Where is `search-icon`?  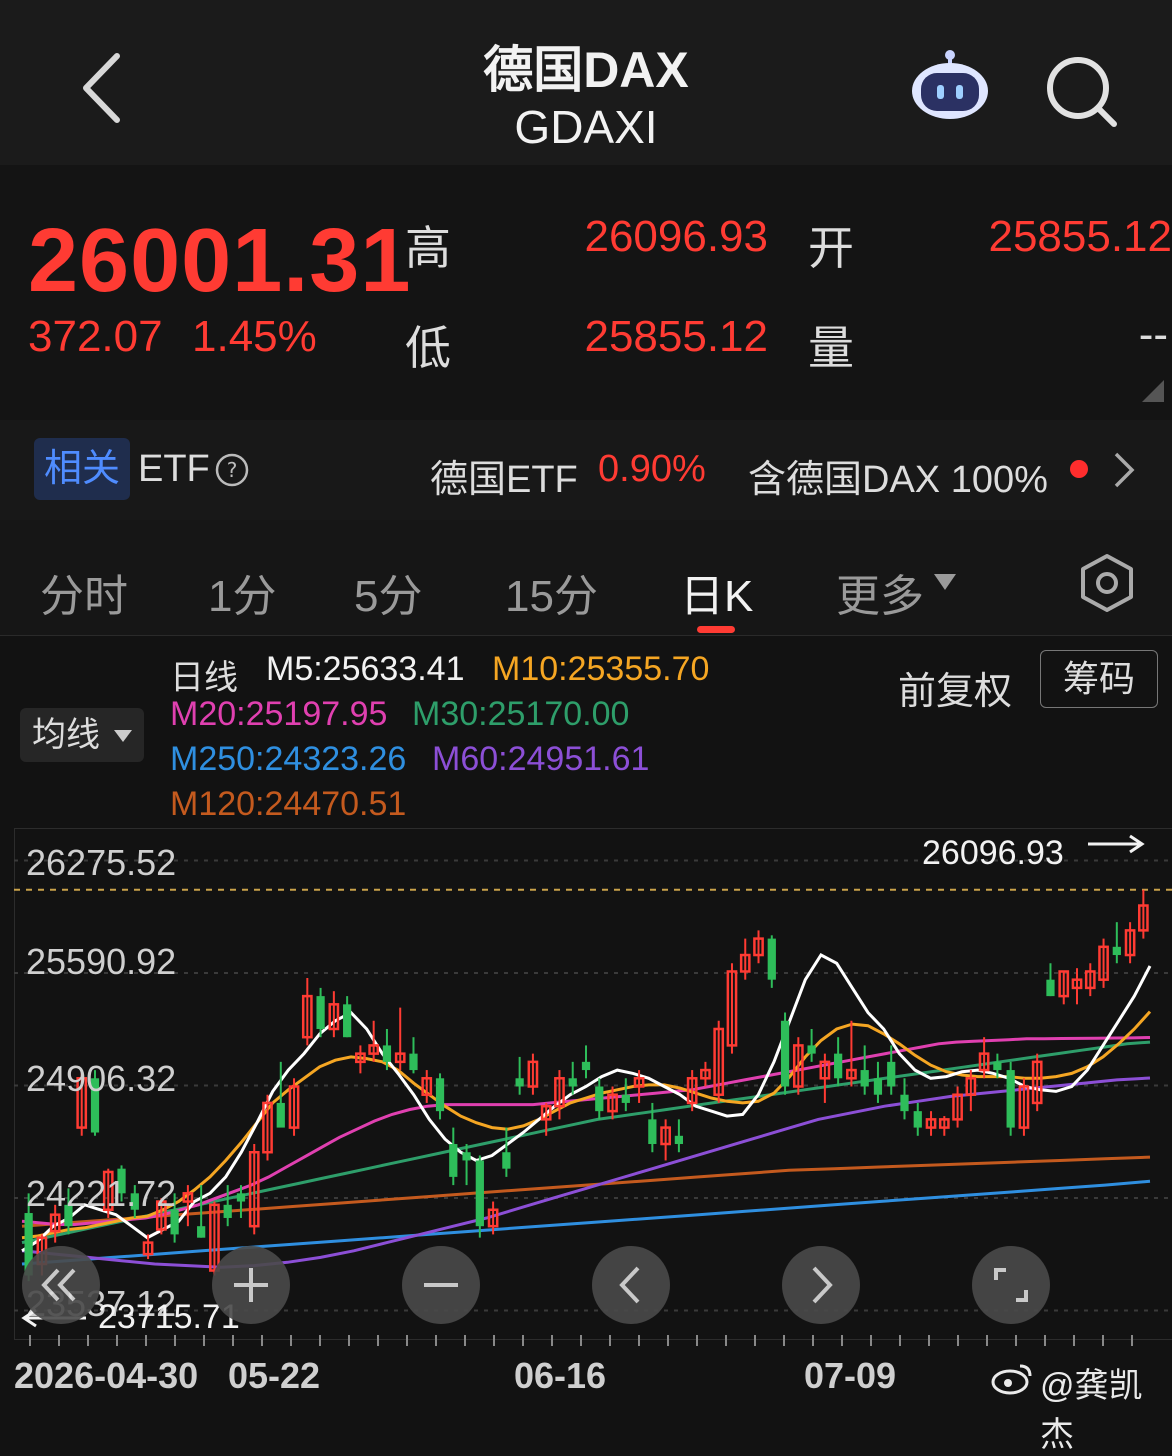 search-icon is located at coordinates (1082, 92).